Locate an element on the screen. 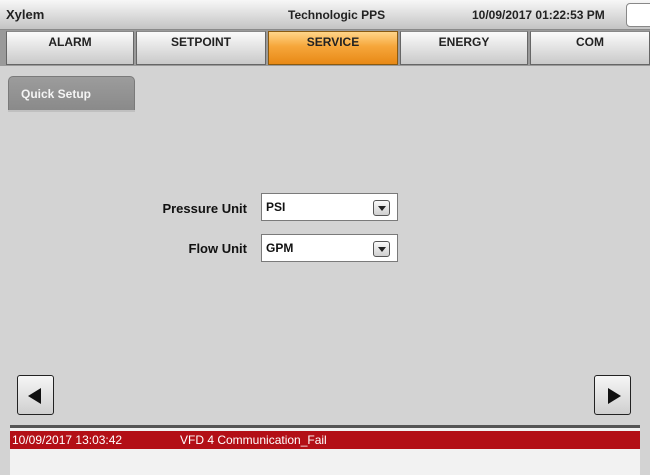 The width and height of the screenshot is (650, 475). tab-com-label: COM is located at coordinates (590, 42).